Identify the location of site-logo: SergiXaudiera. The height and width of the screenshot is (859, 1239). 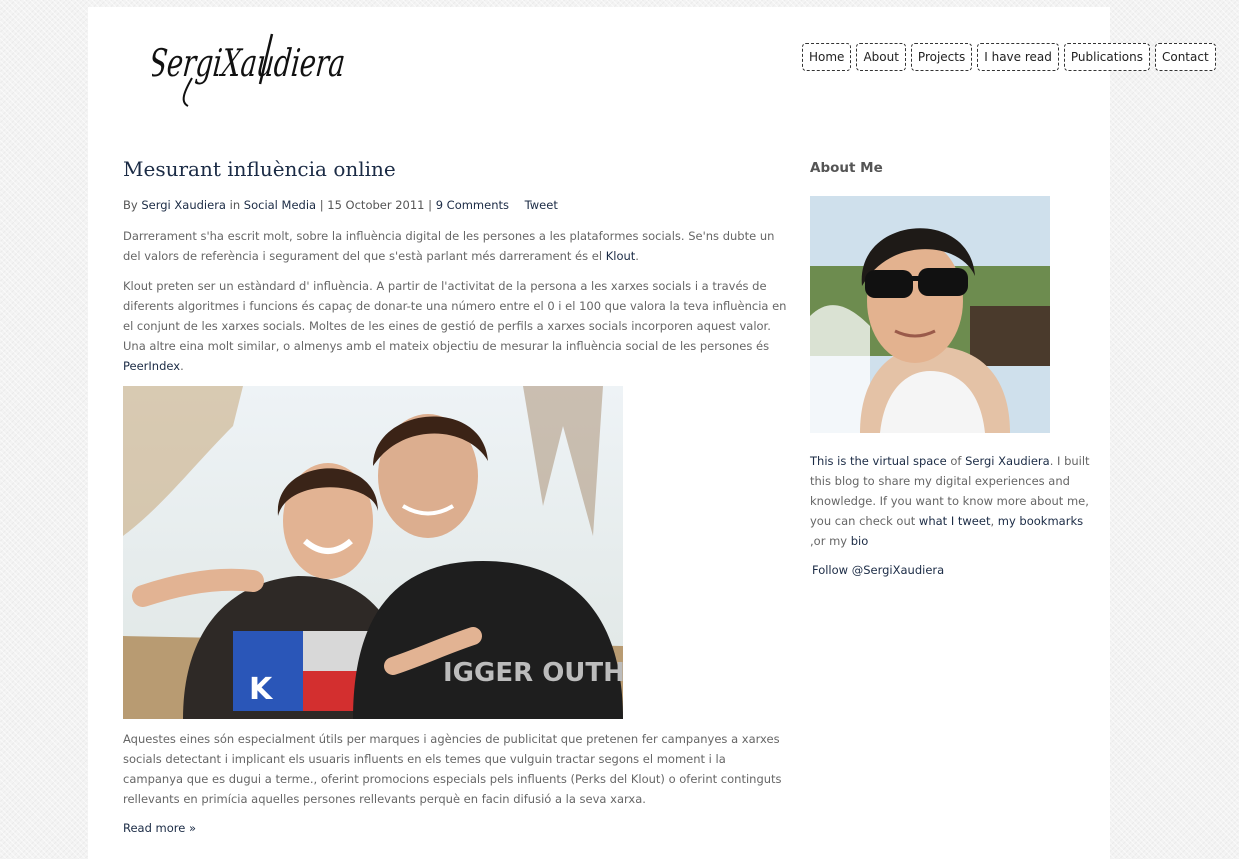
(257, 62).